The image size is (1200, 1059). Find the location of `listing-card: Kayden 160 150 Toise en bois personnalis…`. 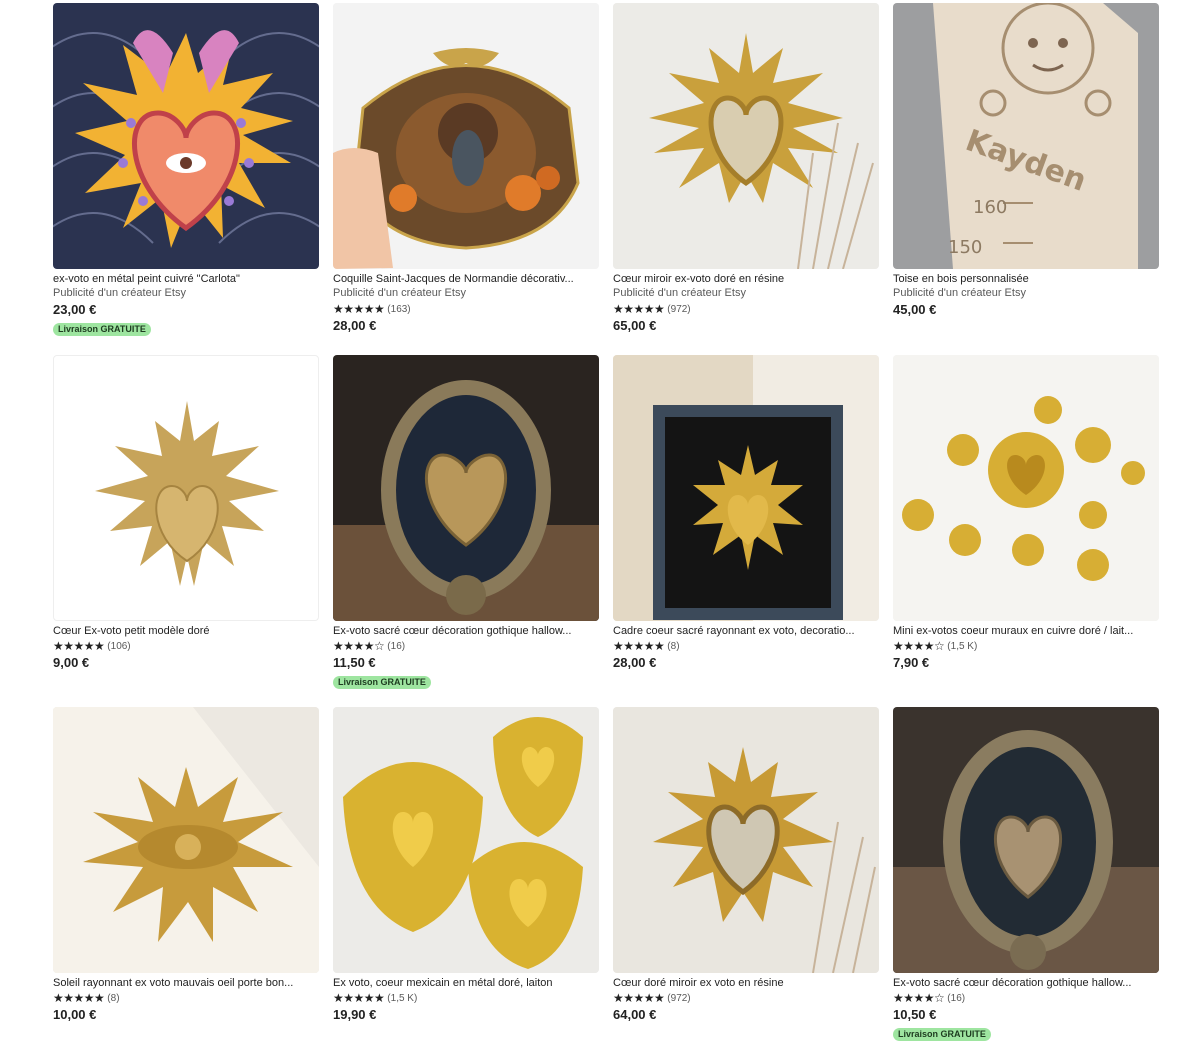

listing-card: Kayden 160 150 Toise en bois personnalis… is located at coordinates (1026, 179).